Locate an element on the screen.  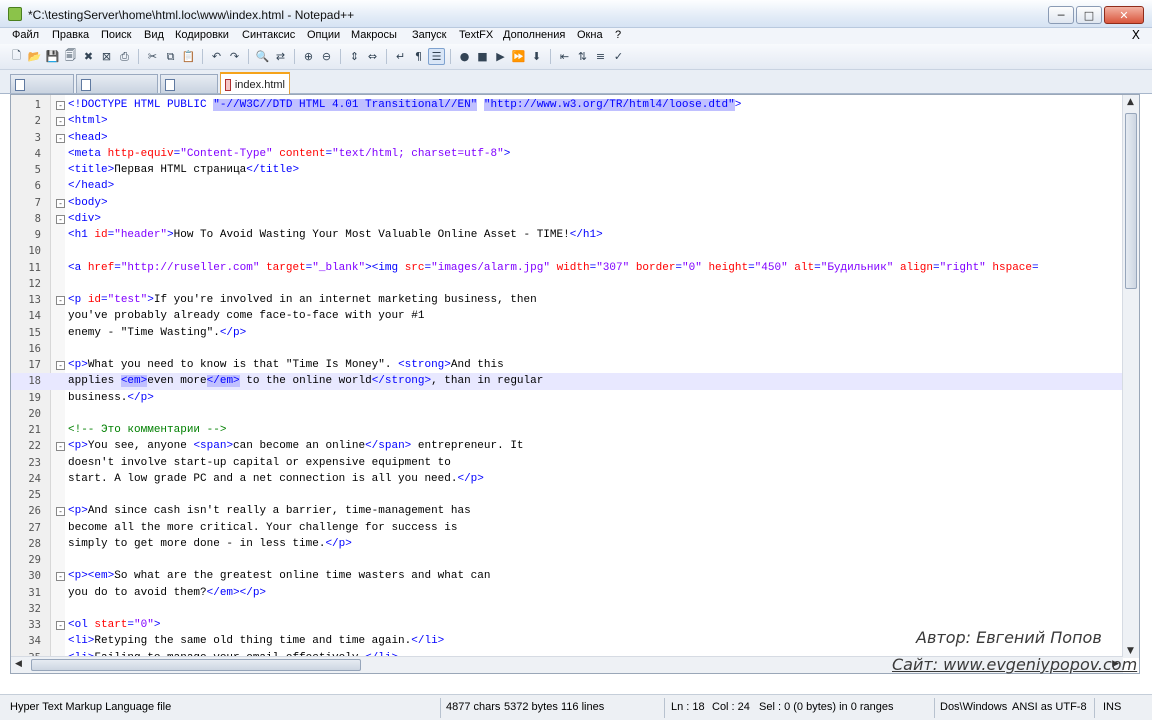
code-line: 12 is located at coordinates (567, 284).